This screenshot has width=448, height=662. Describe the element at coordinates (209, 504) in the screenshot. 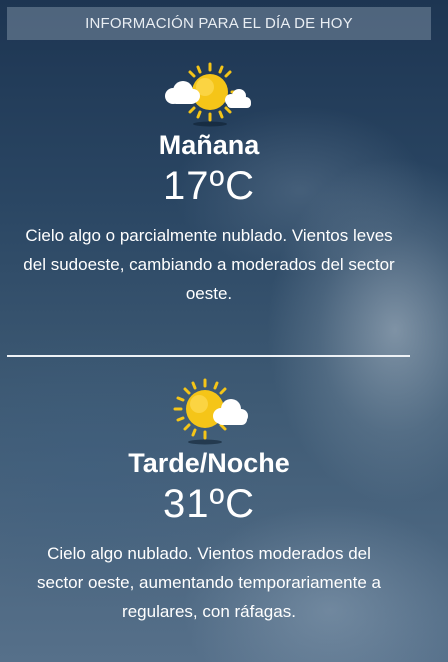

I see `temperature-value: 31ºC` at that location.